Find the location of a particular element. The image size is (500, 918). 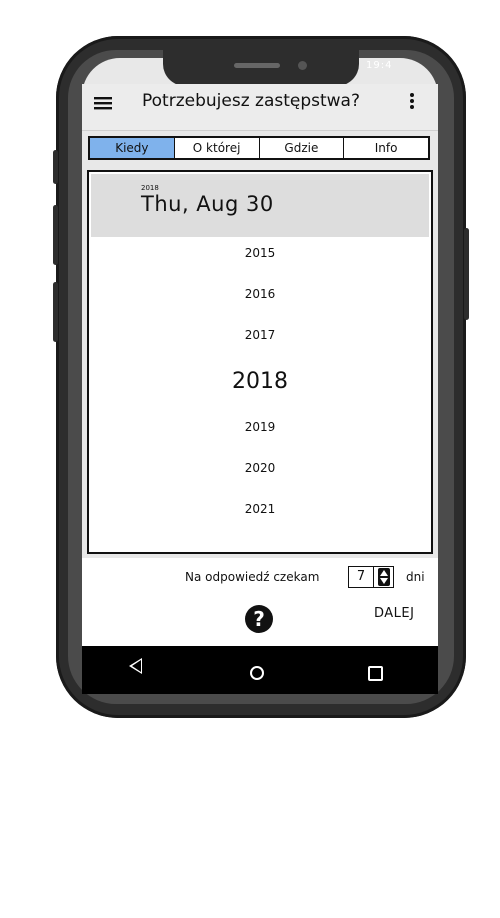

year-option: 2021 is located at coordinates (260, 509).